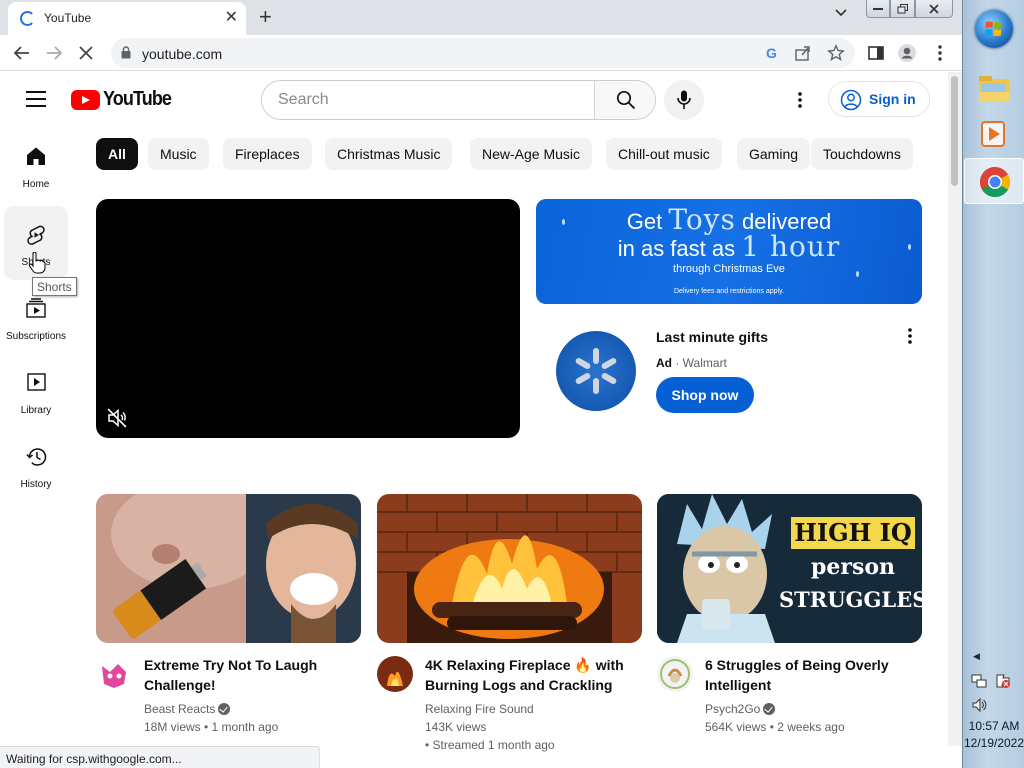  What do you see at coordinates (664, 363) in the screenshot?
I see `ad-badge: Ad` at bounding box center [664, 363].